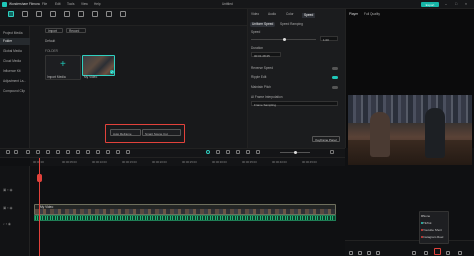  What do you see at coordinates (108, 152) in the screenshot?
I see `mask-icon` at bounding box center [108, 152].